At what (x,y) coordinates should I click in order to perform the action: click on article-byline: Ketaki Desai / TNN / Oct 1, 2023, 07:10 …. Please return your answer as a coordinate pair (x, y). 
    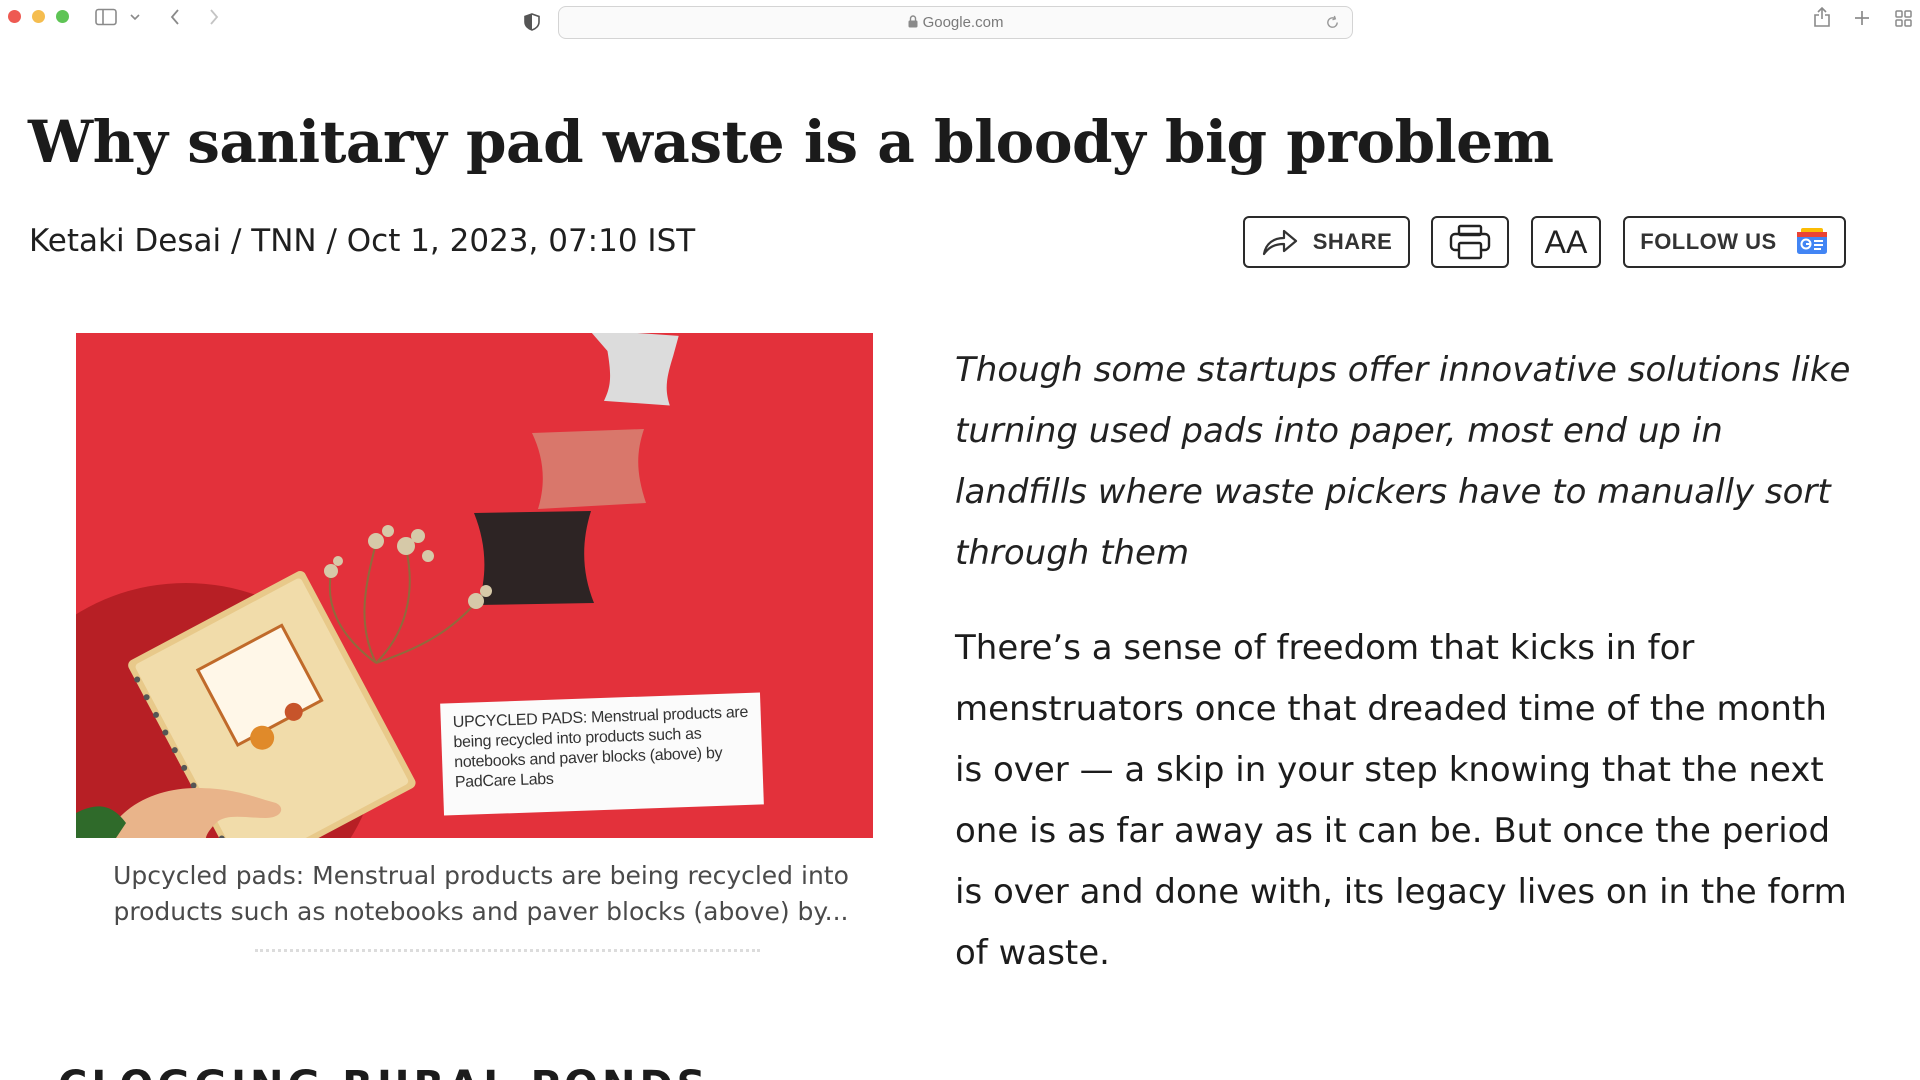
    Looking at the image, I should click on (362, 241).